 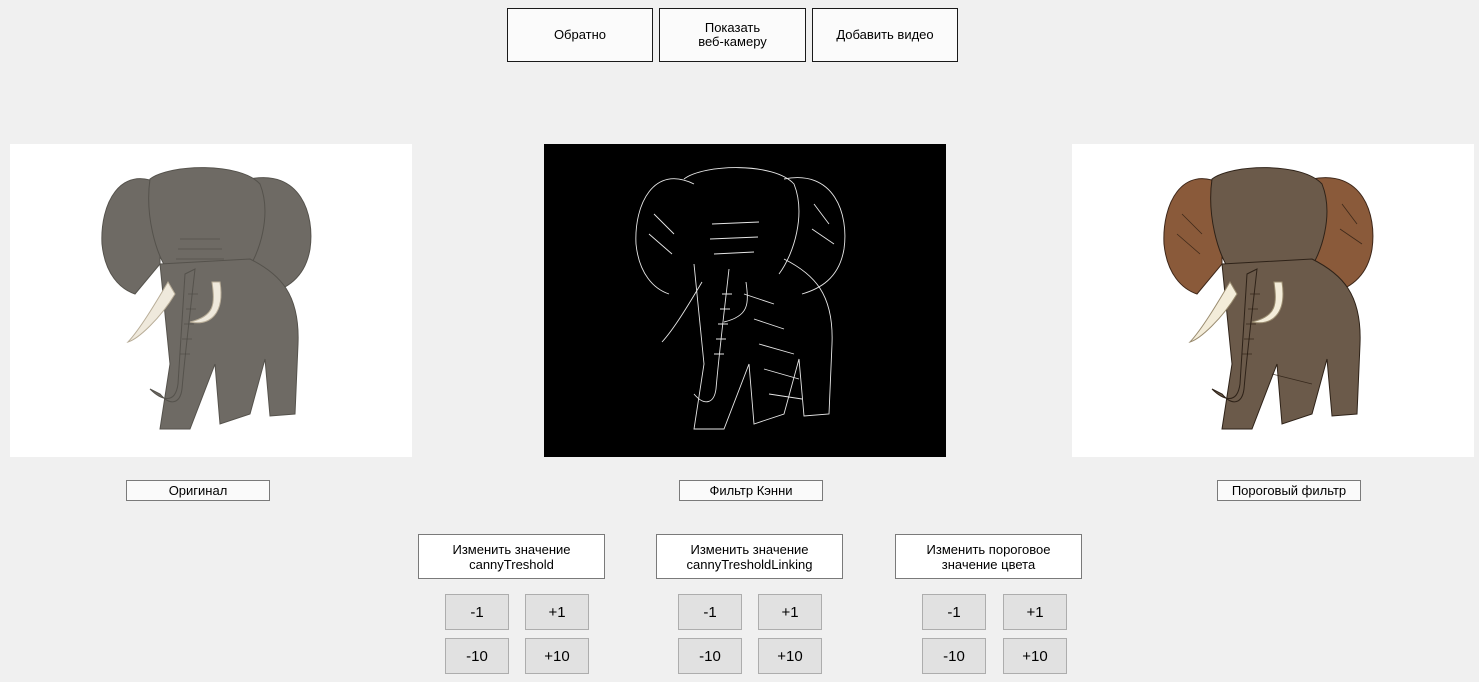 I want to click on canny-threshold-plus-1-button: +1, so click(x=557, y=612).